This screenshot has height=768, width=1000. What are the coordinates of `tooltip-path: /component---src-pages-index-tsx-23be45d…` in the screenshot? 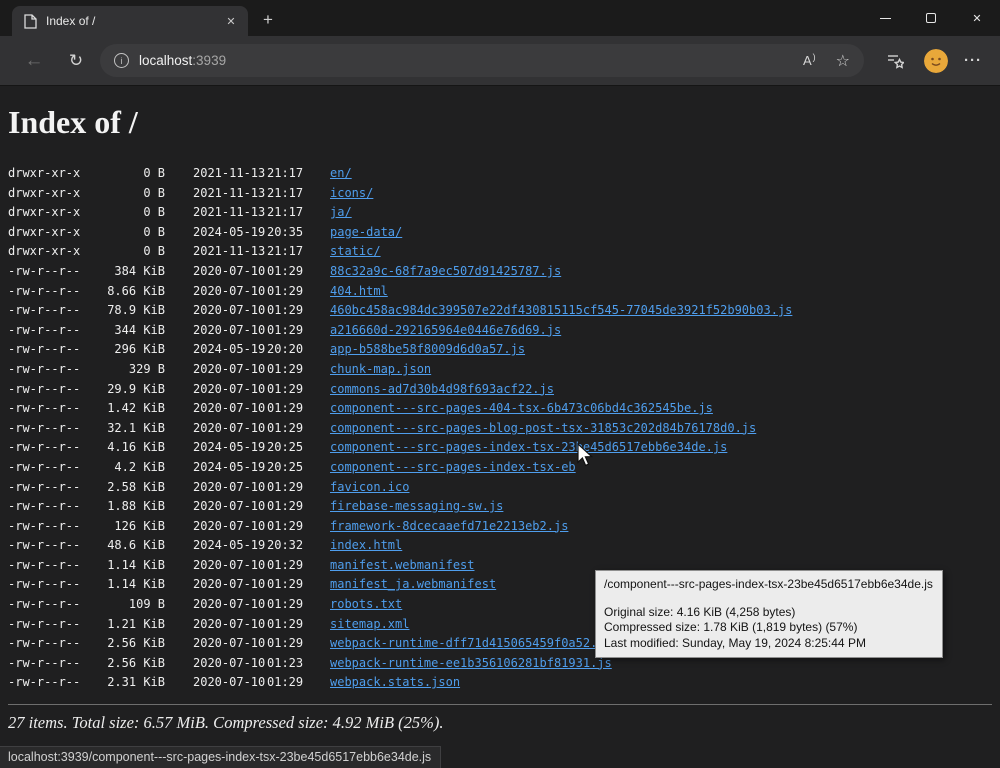 It's located at (768, 584).